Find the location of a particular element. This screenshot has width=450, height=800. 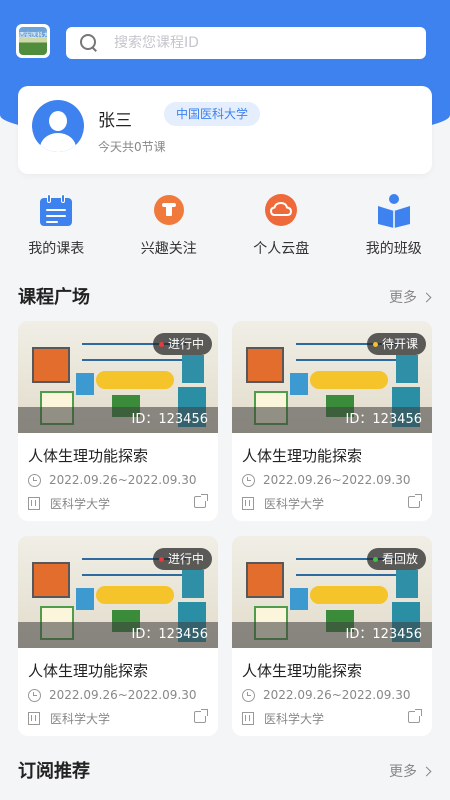

nav-label: 我的课表 is located at coordinates (56, 249).